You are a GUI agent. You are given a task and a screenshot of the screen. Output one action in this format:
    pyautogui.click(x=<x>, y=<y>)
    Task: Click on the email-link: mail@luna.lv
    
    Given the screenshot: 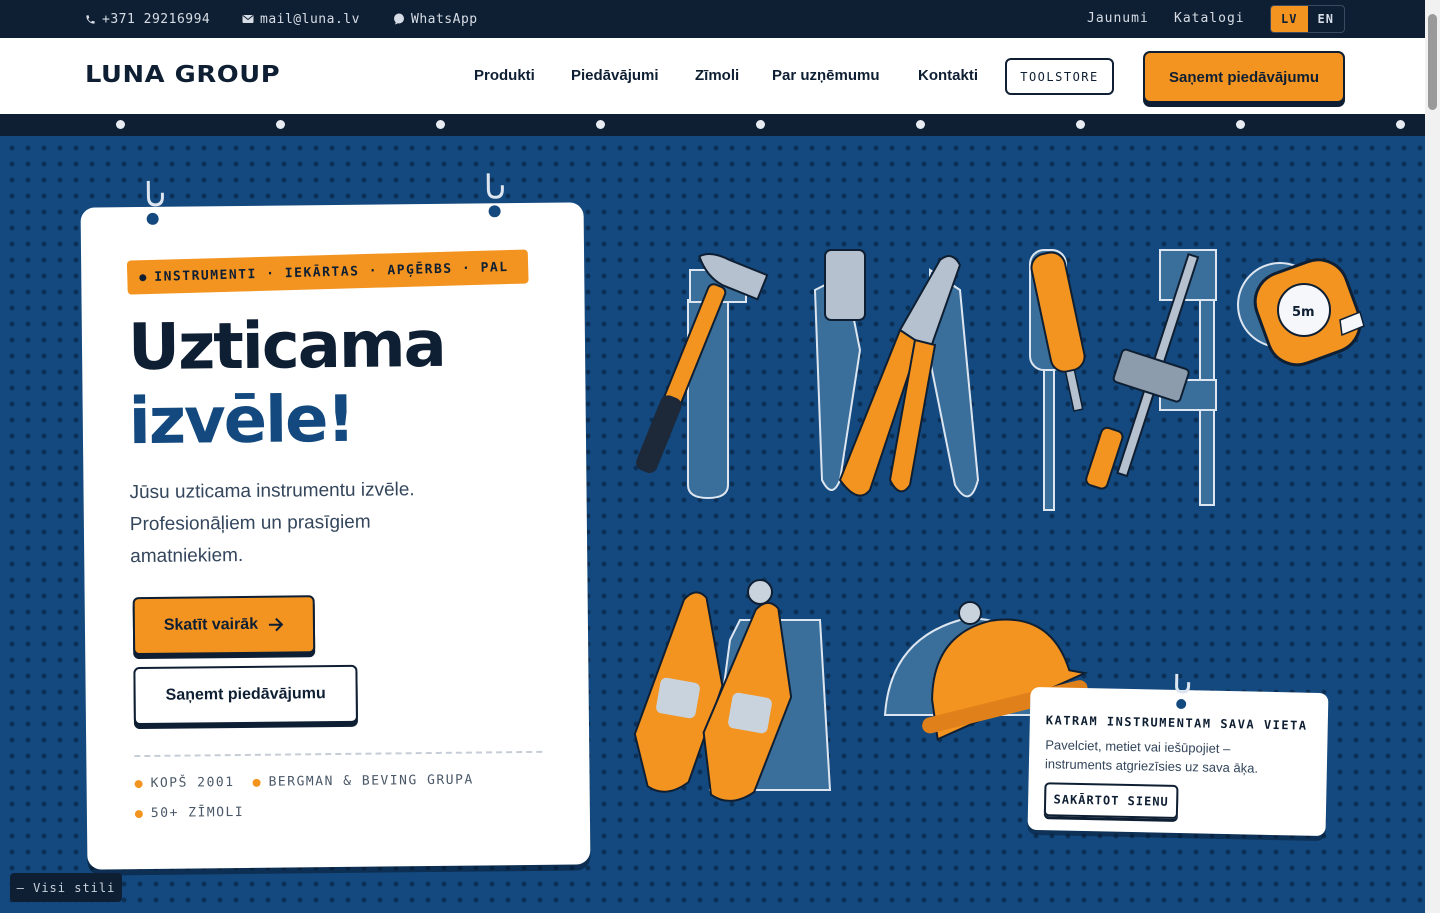 What is the action you would take?
    pyautogui.click(x=301, y=19)
    